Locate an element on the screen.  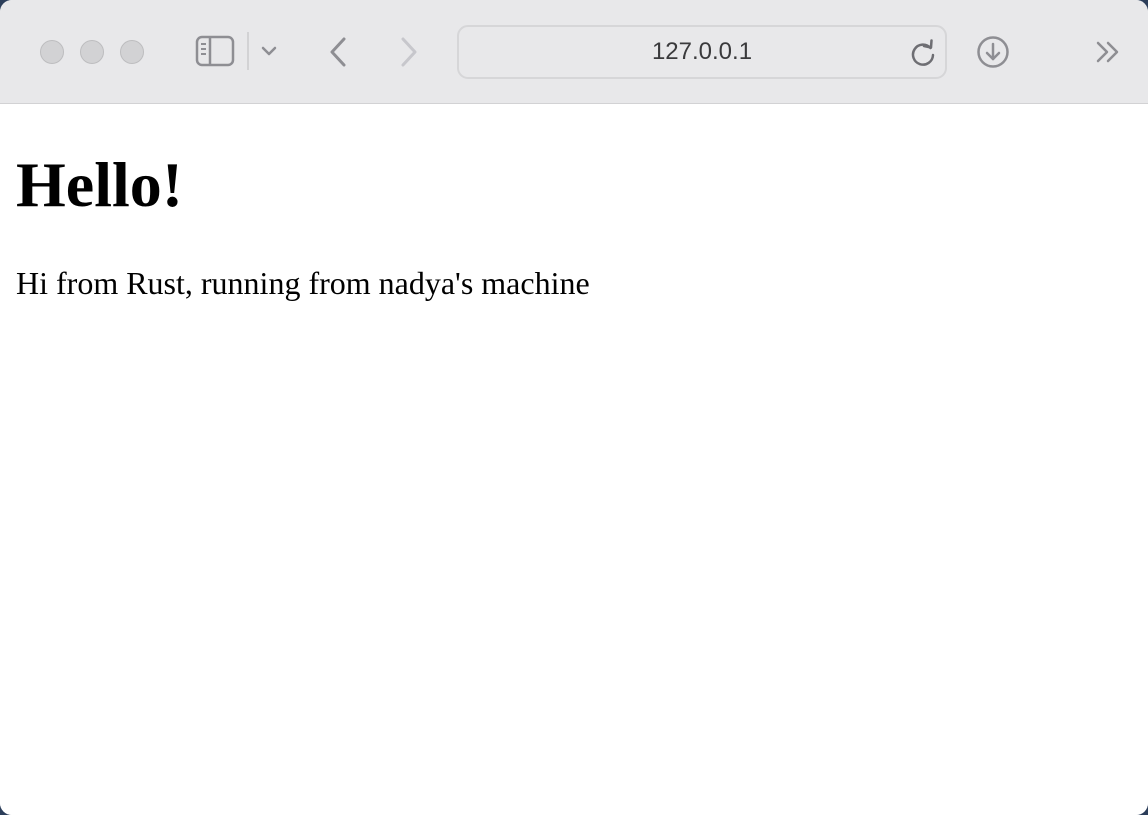
sidebar-menu-button is located at coordinates (269, 51).